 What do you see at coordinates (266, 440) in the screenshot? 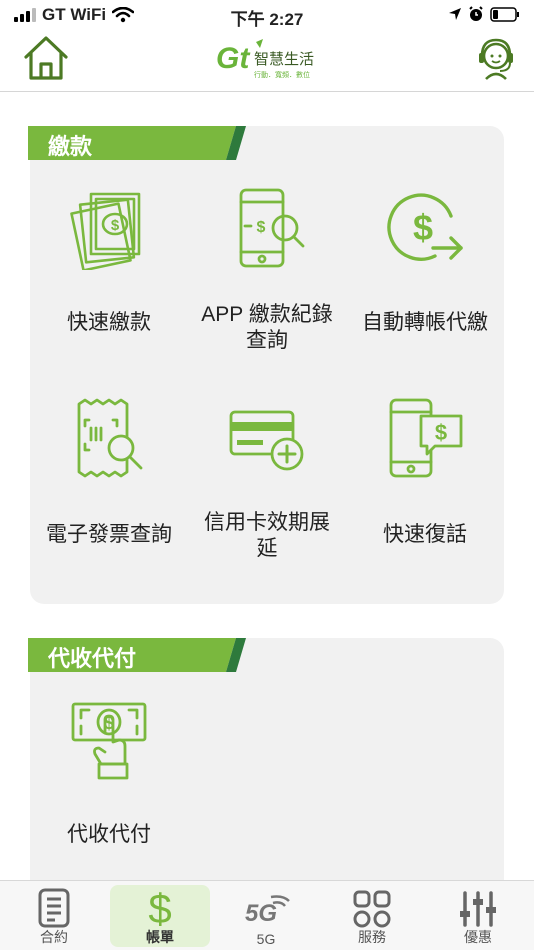
I see `credit-card-add-icon` at bounding box center [266, 440].